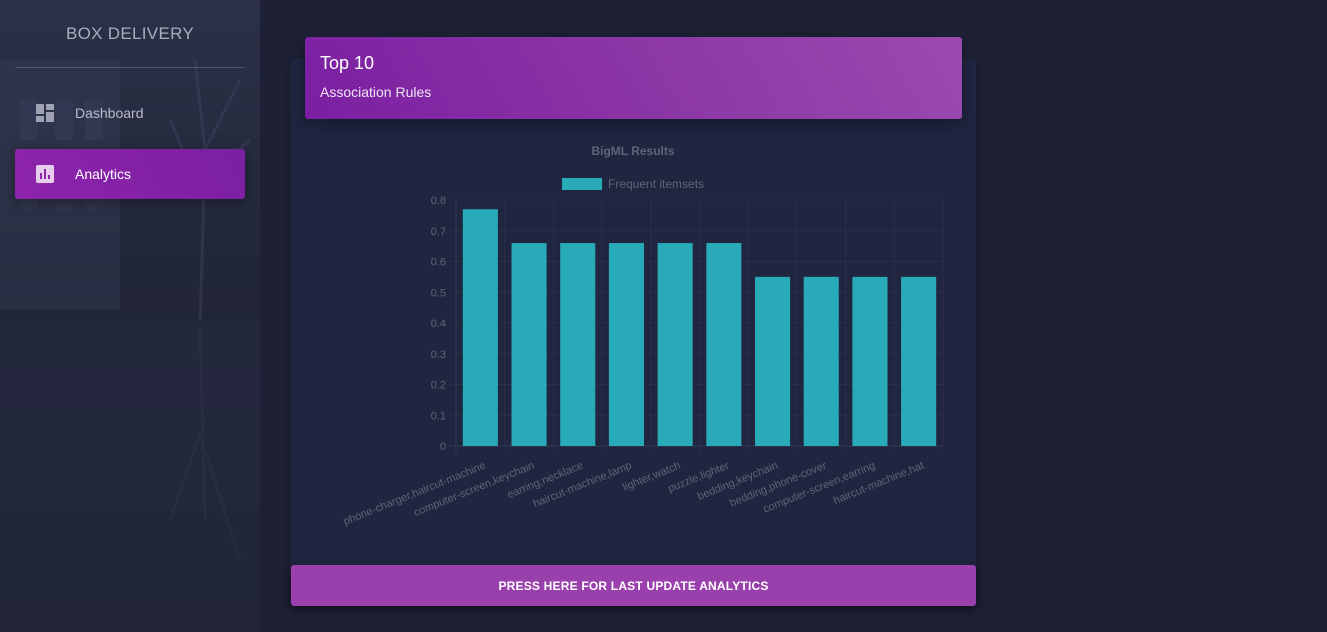  I want to click on chart-title: BigML Results, so click(632, 151).